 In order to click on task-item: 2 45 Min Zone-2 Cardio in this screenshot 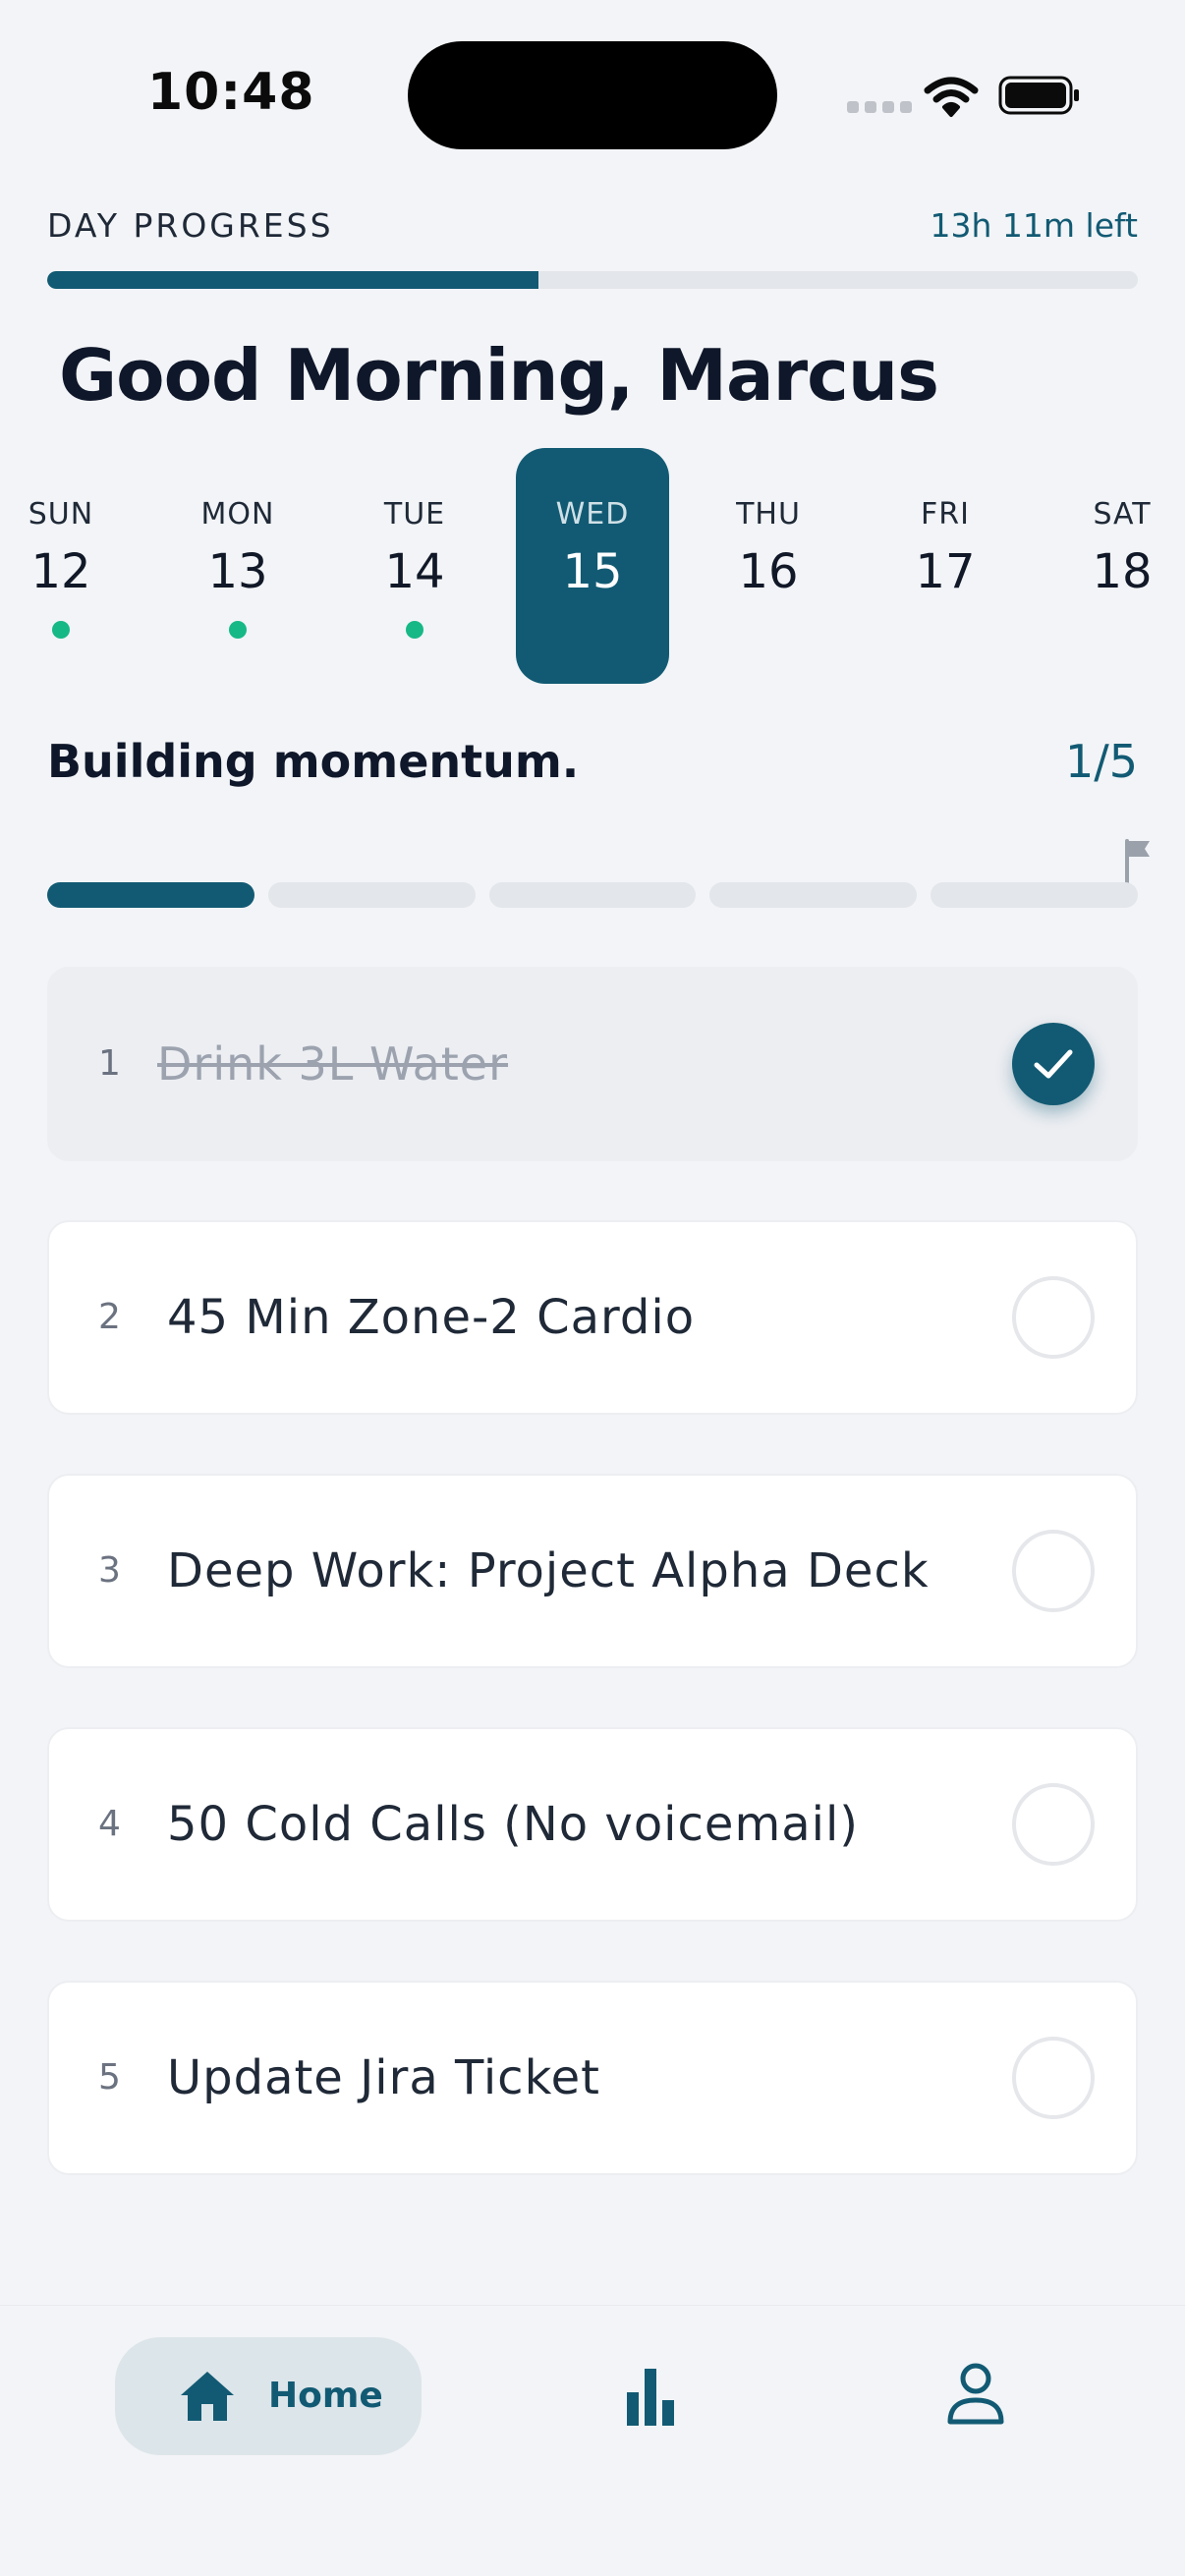, I will do `click(592, 1317)`.